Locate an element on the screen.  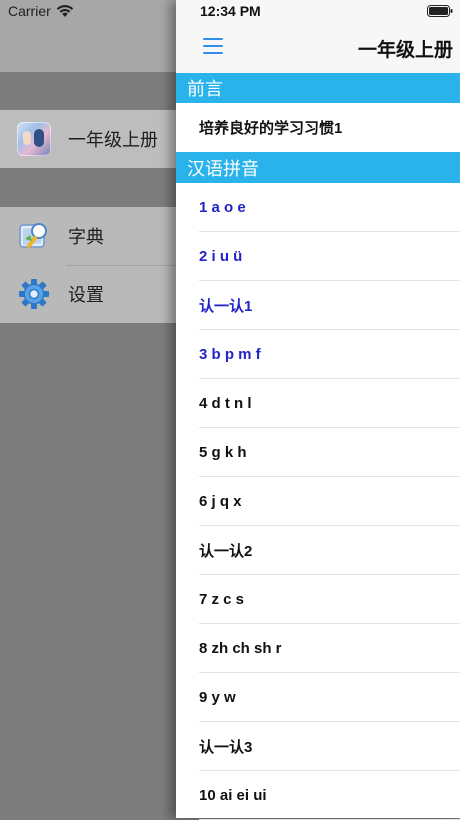
lesson-item: 认一认1 is located at coordinates (318, 305).